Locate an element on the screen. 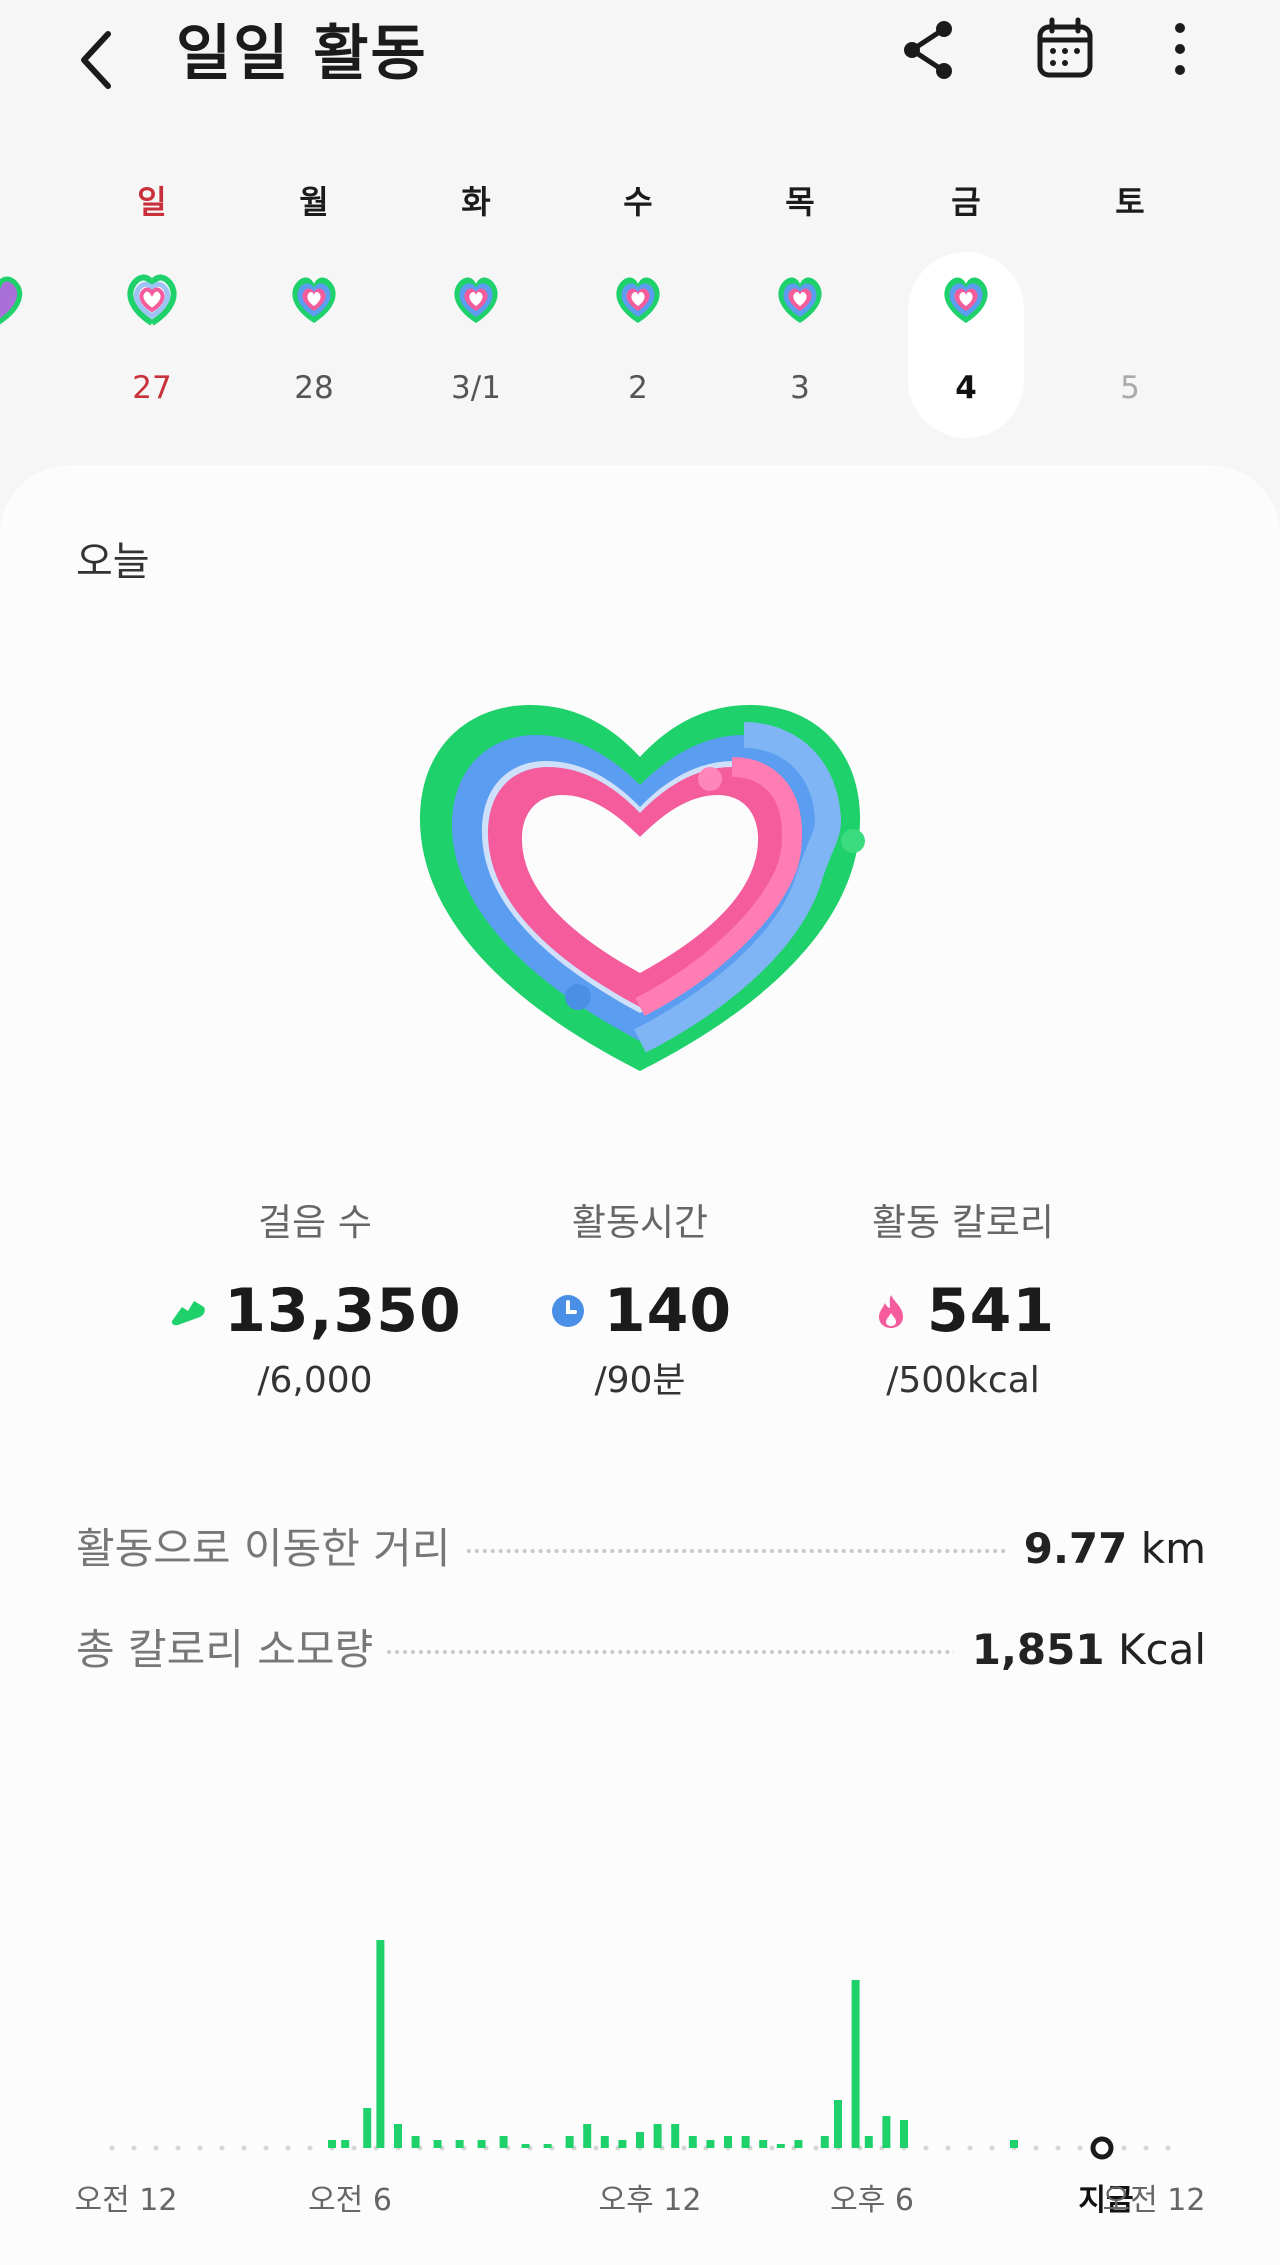  day-item-mon: 월 28 is located at coordinates (314, 300).